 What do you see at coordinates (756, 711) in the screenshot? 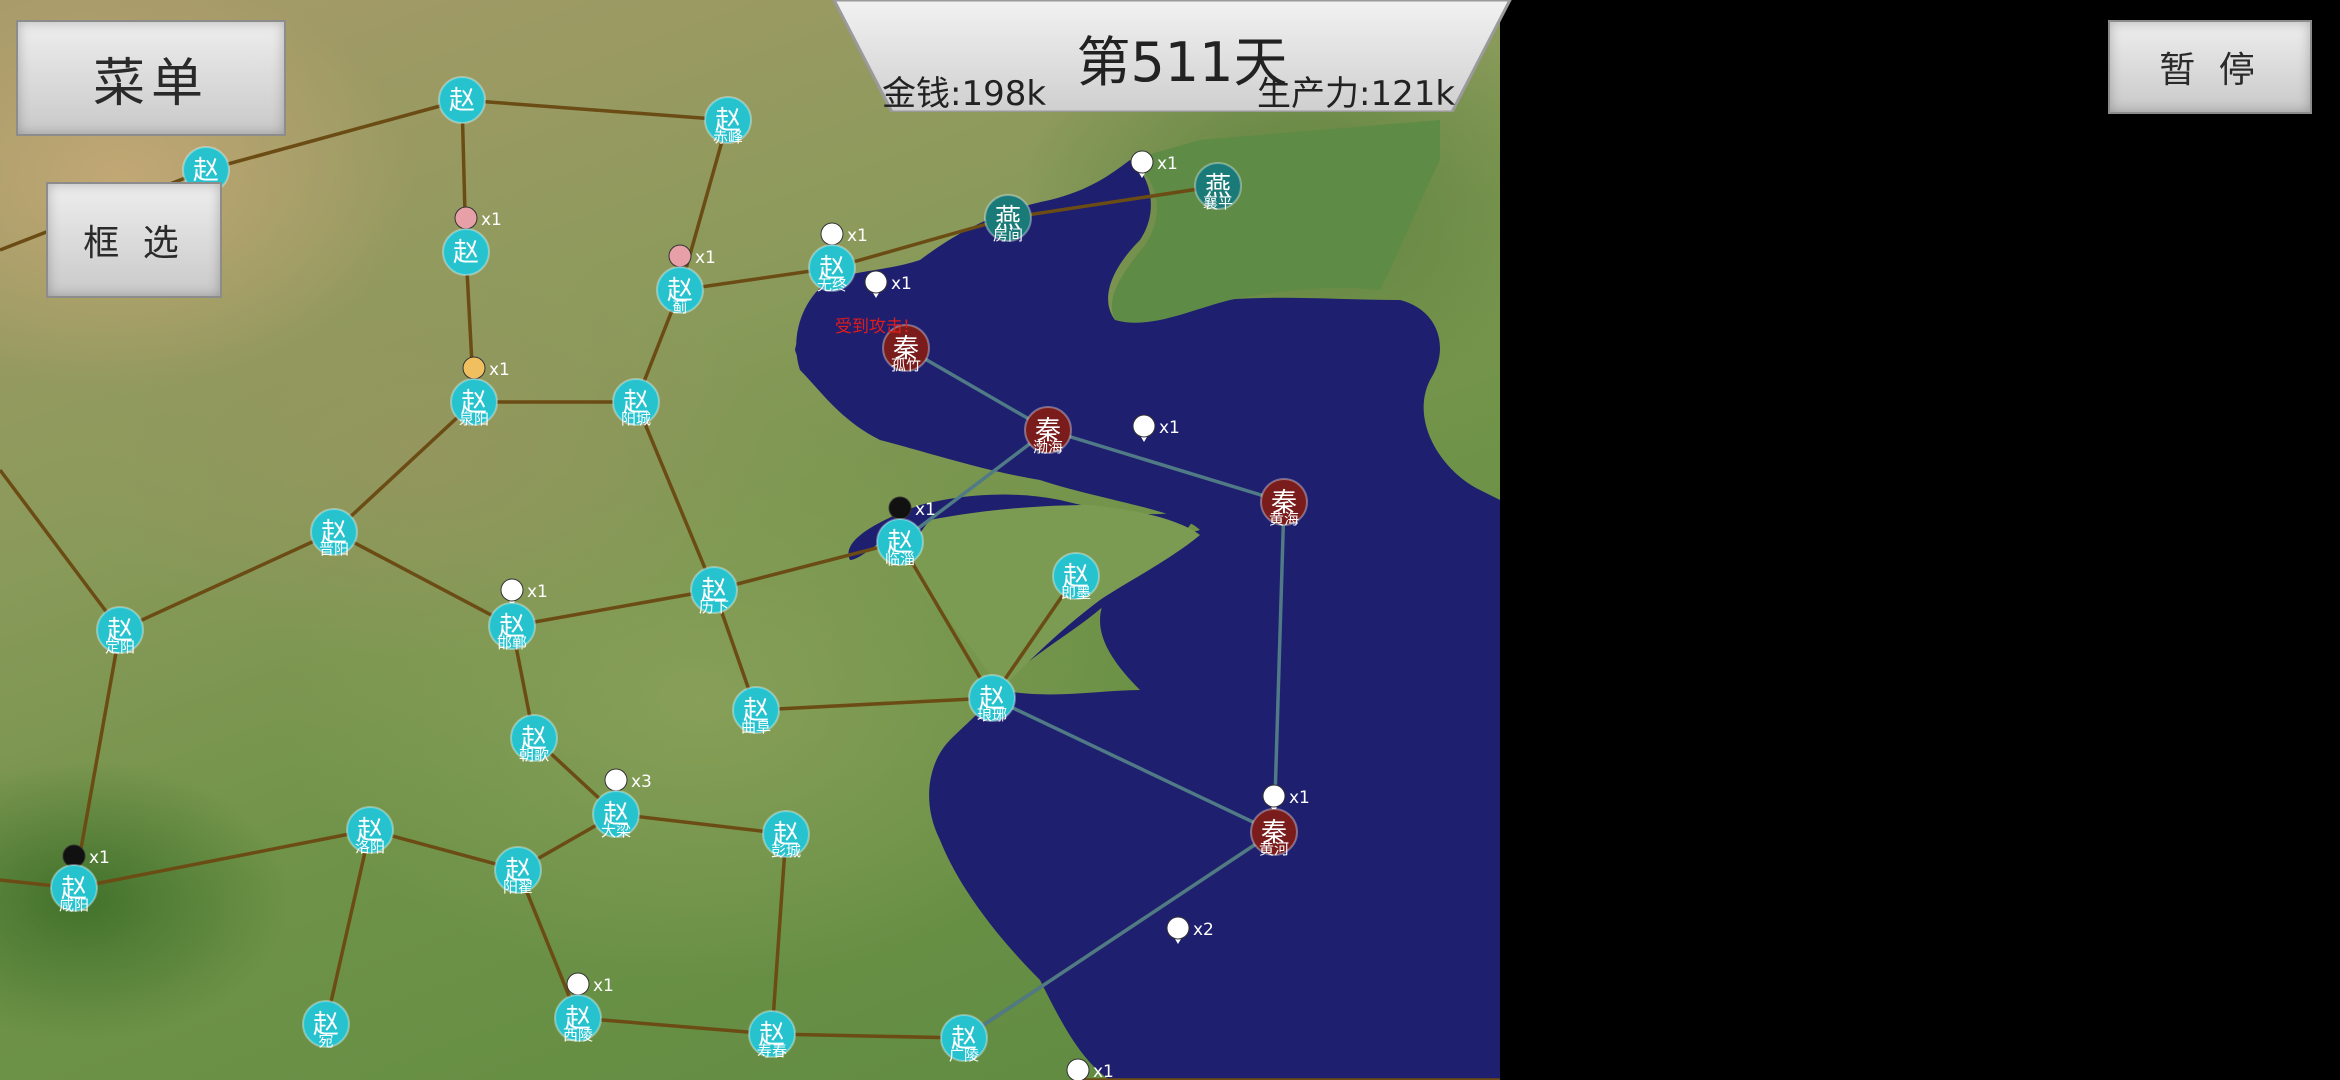
I see `city-node-c20: 赵曲阜` at bounding box center [756, 711].